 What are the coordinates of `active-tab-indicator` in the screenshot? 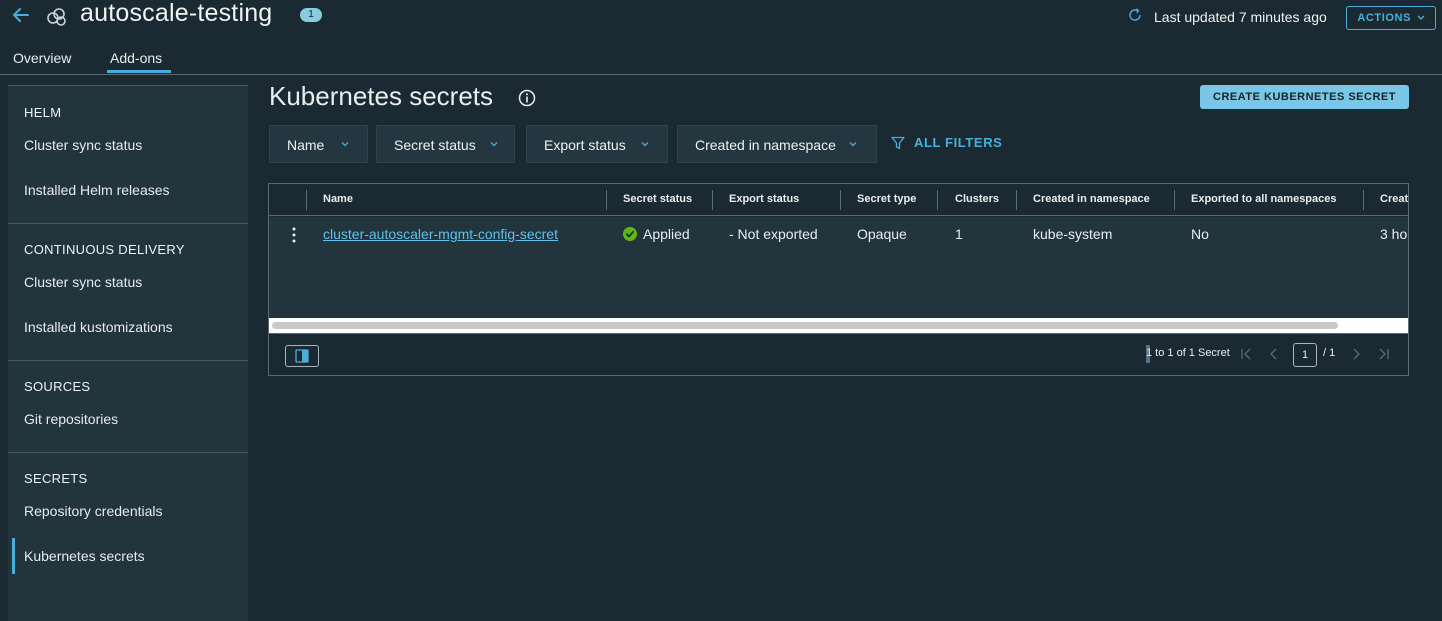 It's located at (139, 71).